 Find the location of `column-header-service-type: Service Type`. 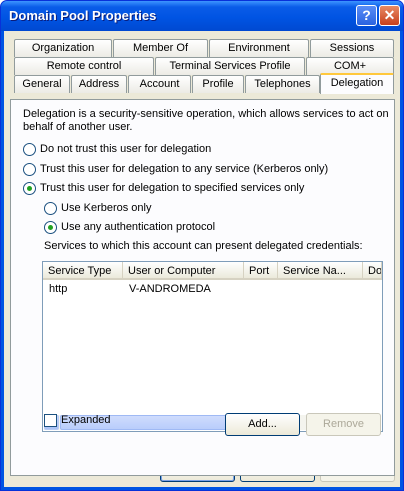

column-header-service-type: Service Type is located at coordinates (83, 271).